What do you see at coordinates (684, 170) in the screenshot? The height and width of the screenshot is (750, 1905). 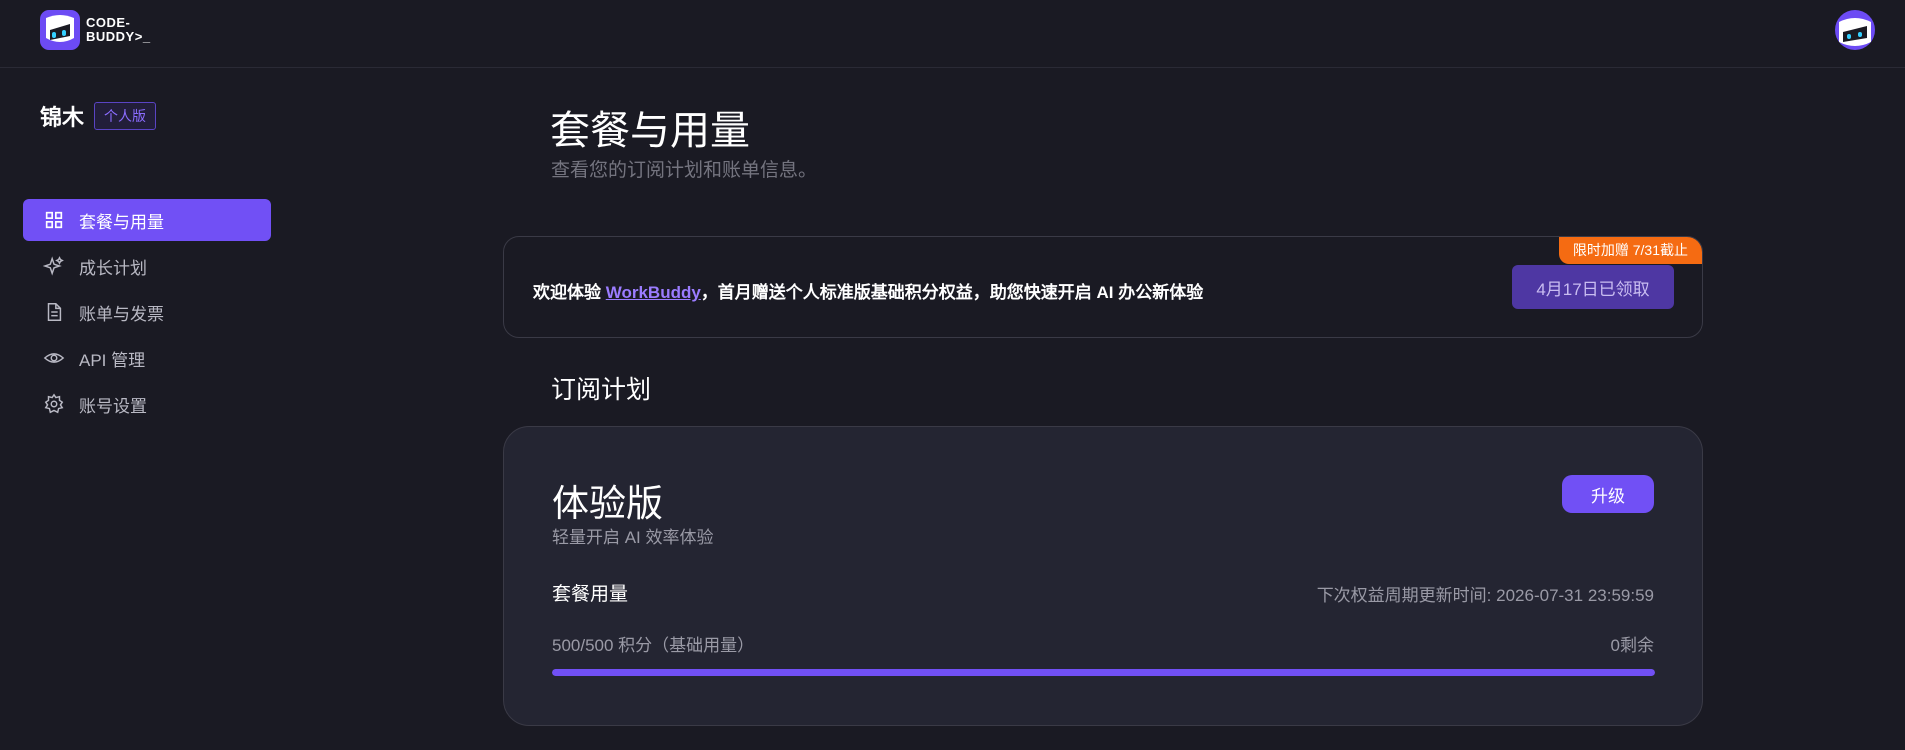 I see `page-subtitle: 查看您的订阅计划和账单信息。` at bounding box center [684, 170].